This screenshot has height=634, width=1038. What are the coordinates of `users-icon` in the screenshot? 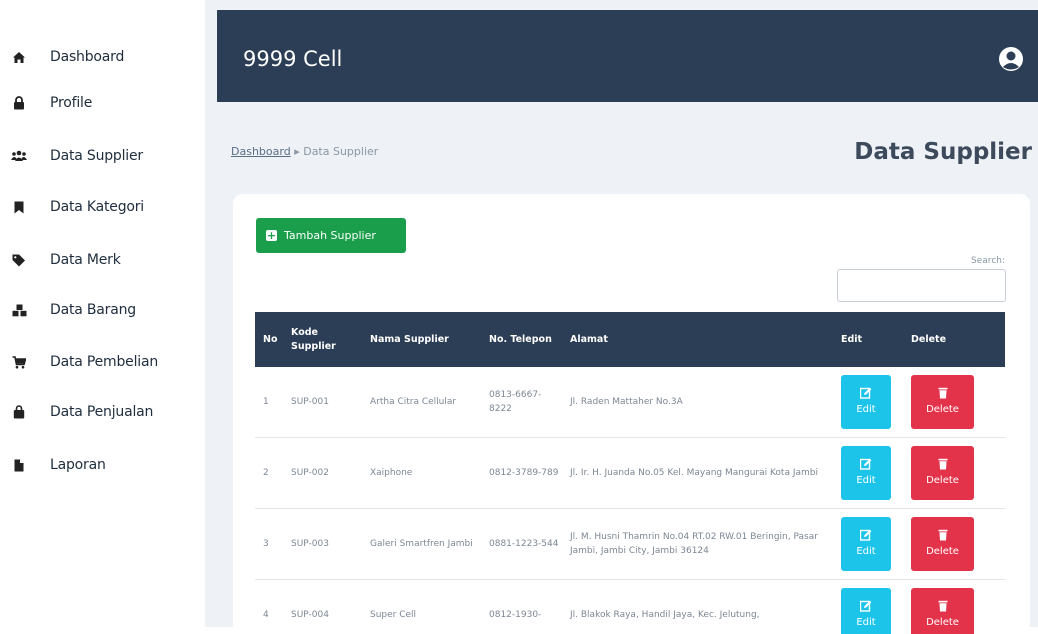 It's located at (19, 156).